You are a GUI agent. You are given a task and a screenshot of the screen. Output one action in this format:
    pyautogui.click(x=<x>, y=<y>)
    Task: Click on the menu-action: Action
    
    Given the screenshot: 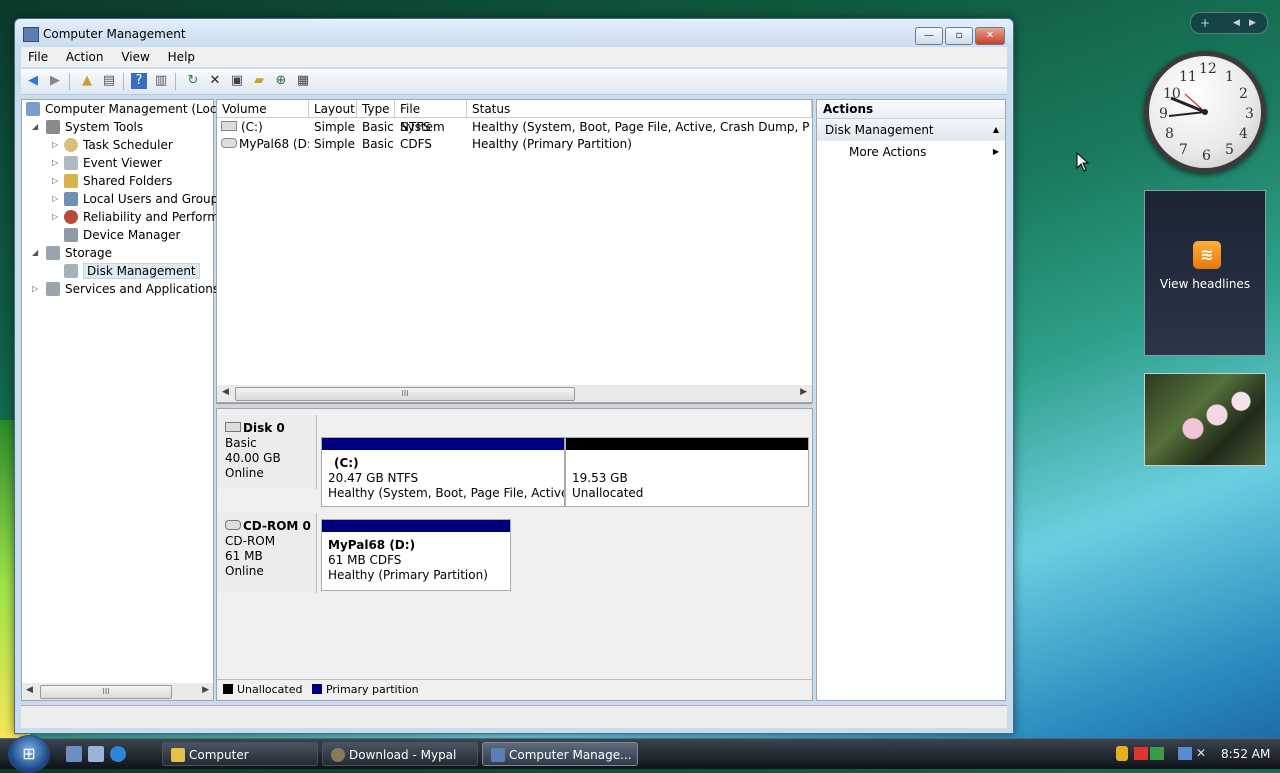 What is the action you would take?
    pyautogui.click(x=85, y=57)
    